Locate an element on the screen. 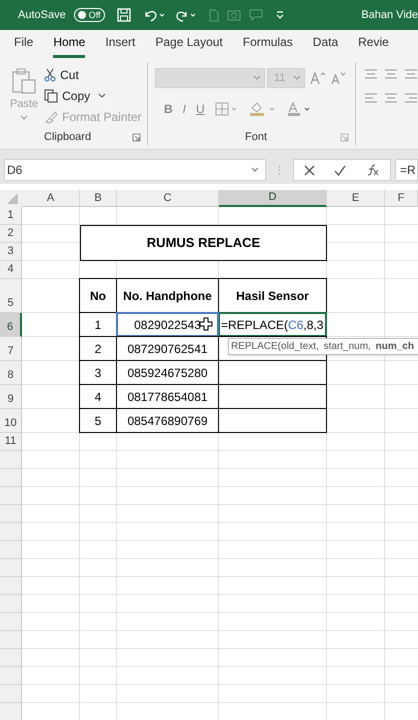  sheet-title: RUMUS REPLACE is located at coordinates (203, 243).